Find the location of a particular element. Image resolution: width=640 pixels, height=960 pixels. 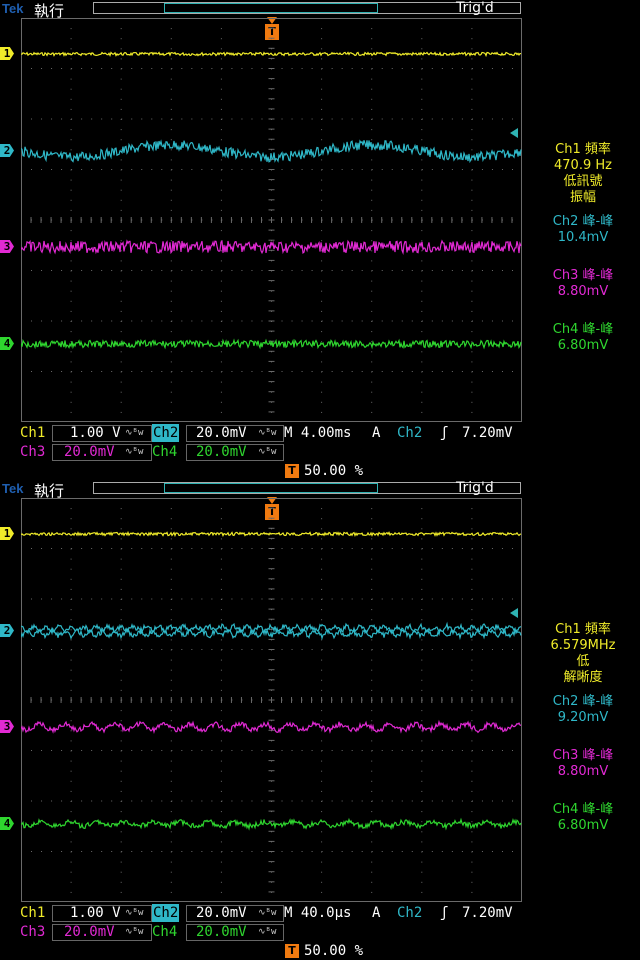

timebase: M 4.00ms is located at coordinates (317, 433).